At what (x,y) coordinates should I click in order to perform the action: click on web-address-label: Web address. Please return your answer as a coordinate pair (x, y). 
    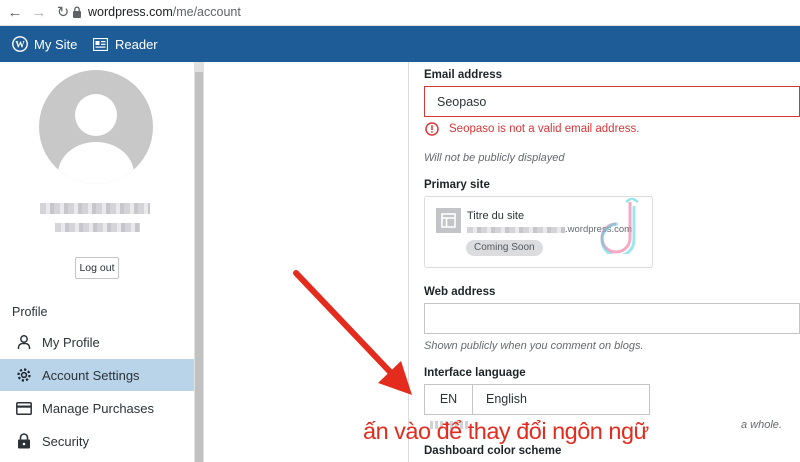
    Looking at the image, I should click on (460, 292).